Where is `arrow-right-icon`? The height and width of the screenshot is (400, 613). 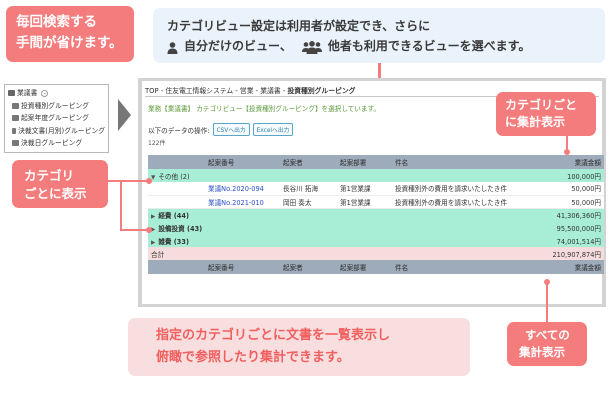 arrow-right-icon is located at coordinates (124, 115).